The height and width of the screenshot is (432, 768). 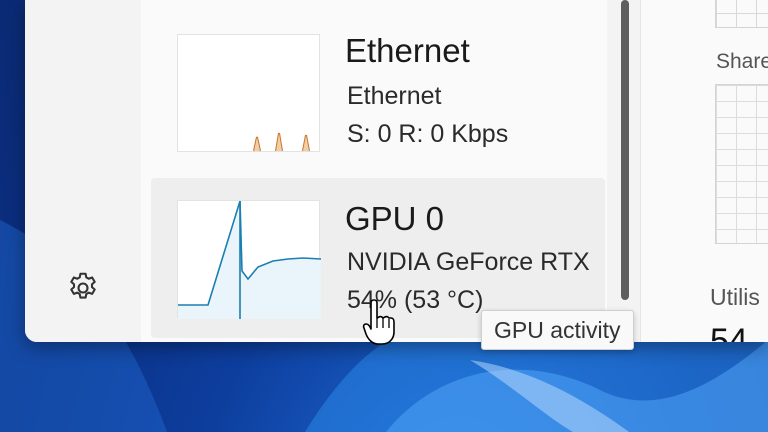 I want to click on shared-memory-label: Share, so click(x=742, y=61).